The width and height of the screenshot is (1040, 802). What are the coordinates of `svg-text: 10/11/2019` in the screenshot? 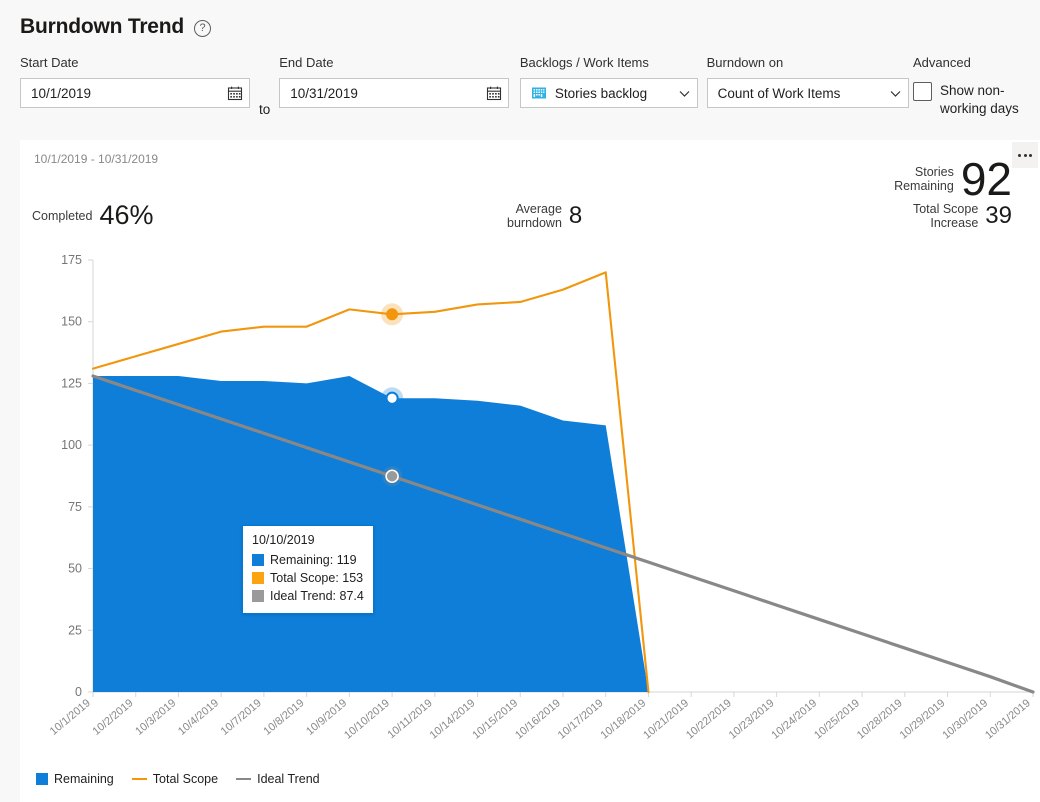 It's located at (409, 719).